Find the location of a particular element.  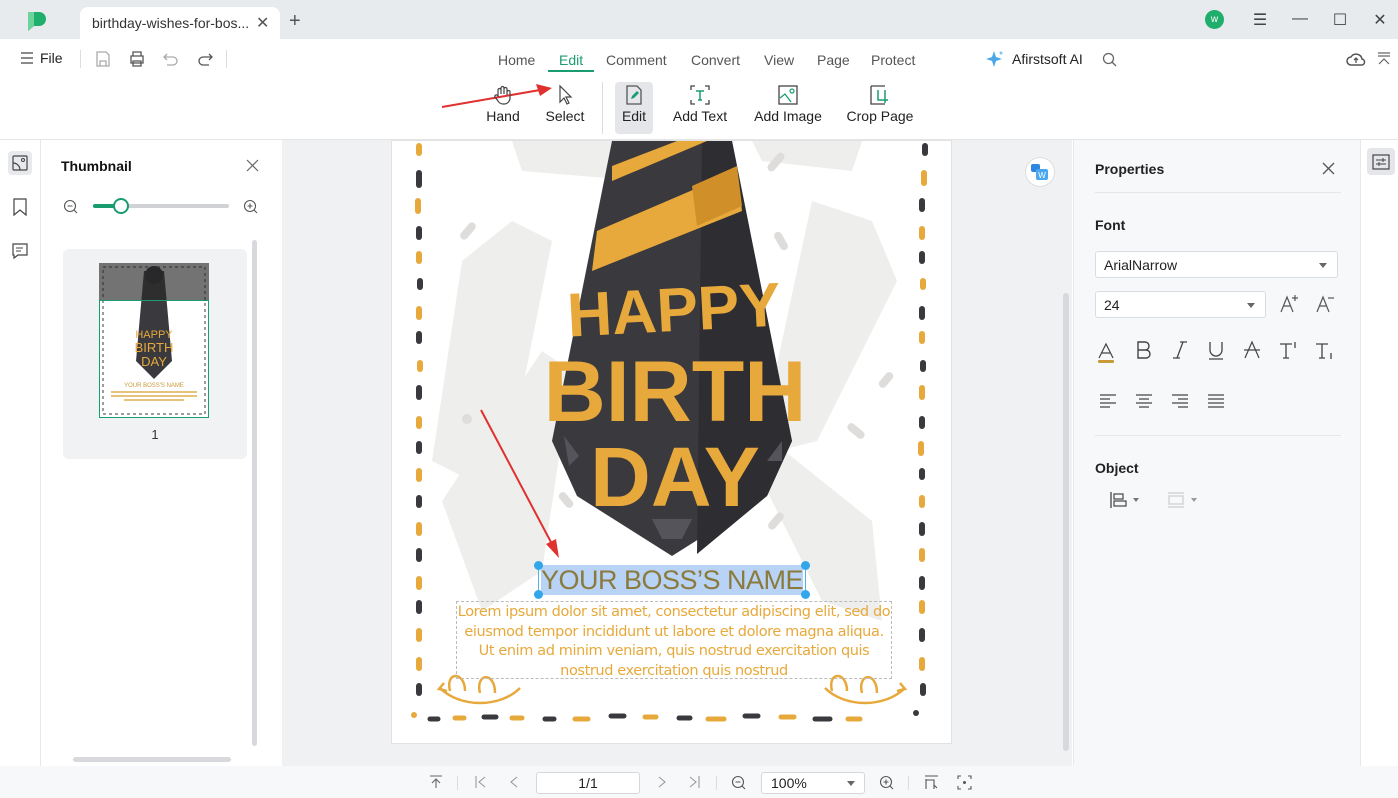

document-tab: birthday-wishes-for-bos... ✕ is located at coordinates (180, 23).